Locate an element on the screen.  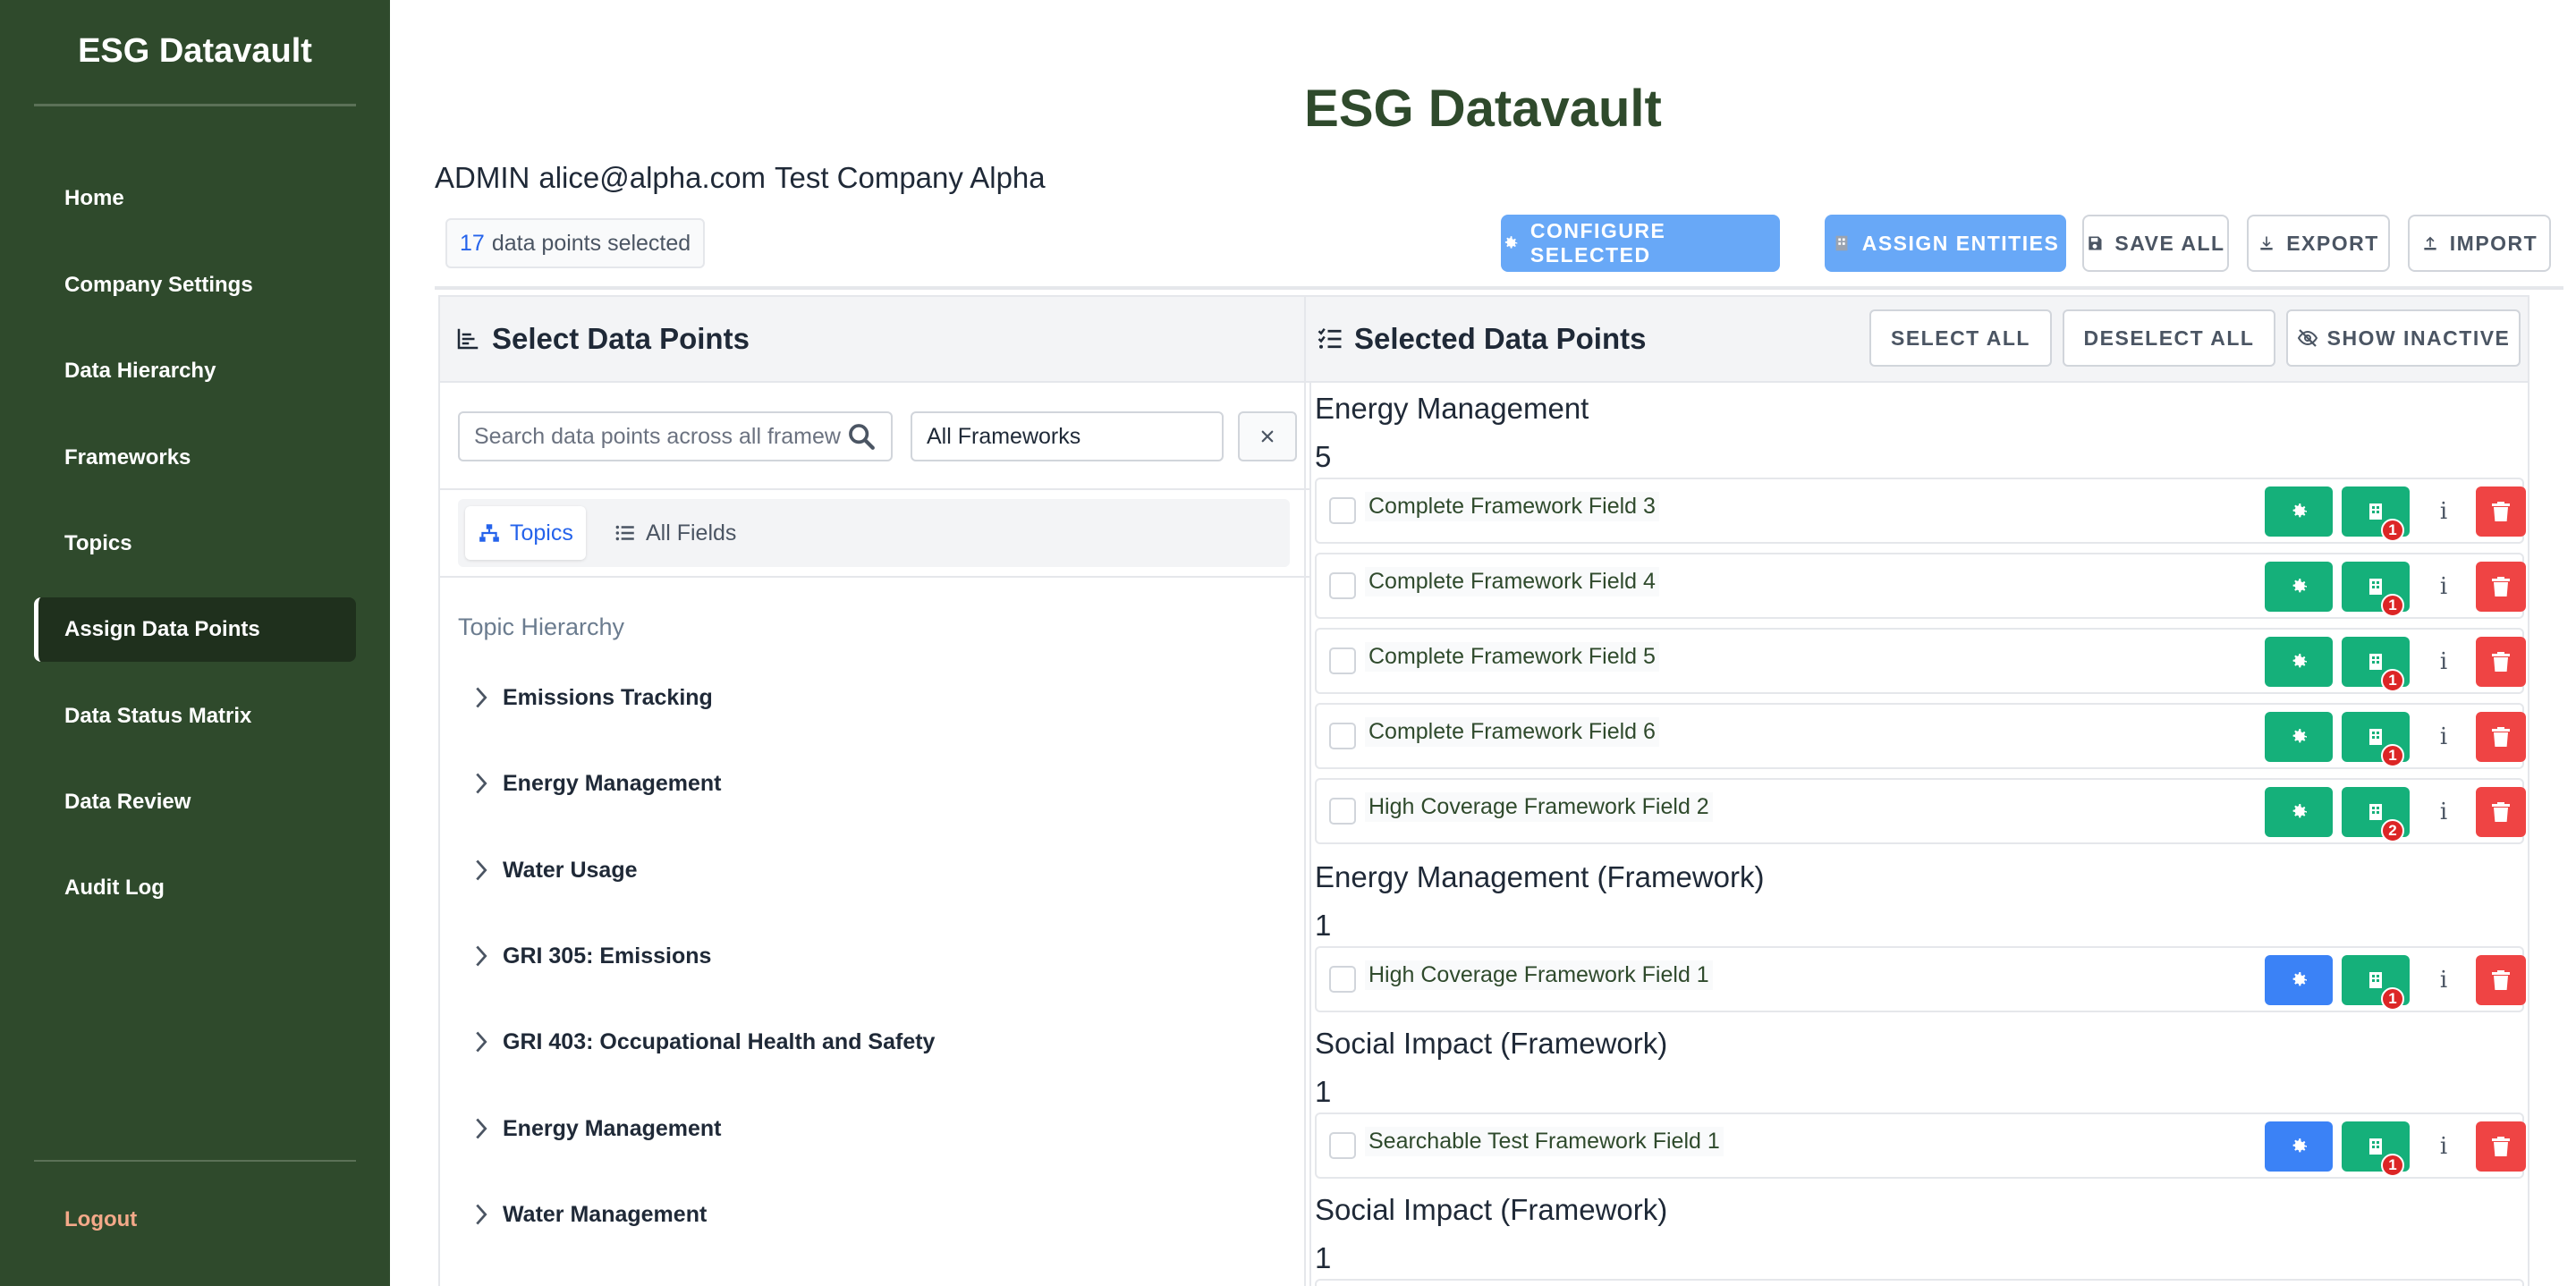
topic-row-water-usage: Water Usage is located at coordinates (555, 870).